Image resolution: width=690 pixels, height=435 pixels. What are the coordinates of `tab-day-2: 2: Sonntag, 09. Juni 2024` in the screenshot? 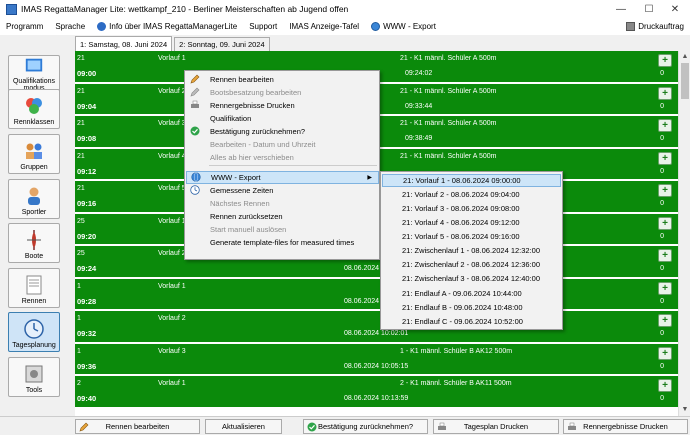 It's located at (222, 44).